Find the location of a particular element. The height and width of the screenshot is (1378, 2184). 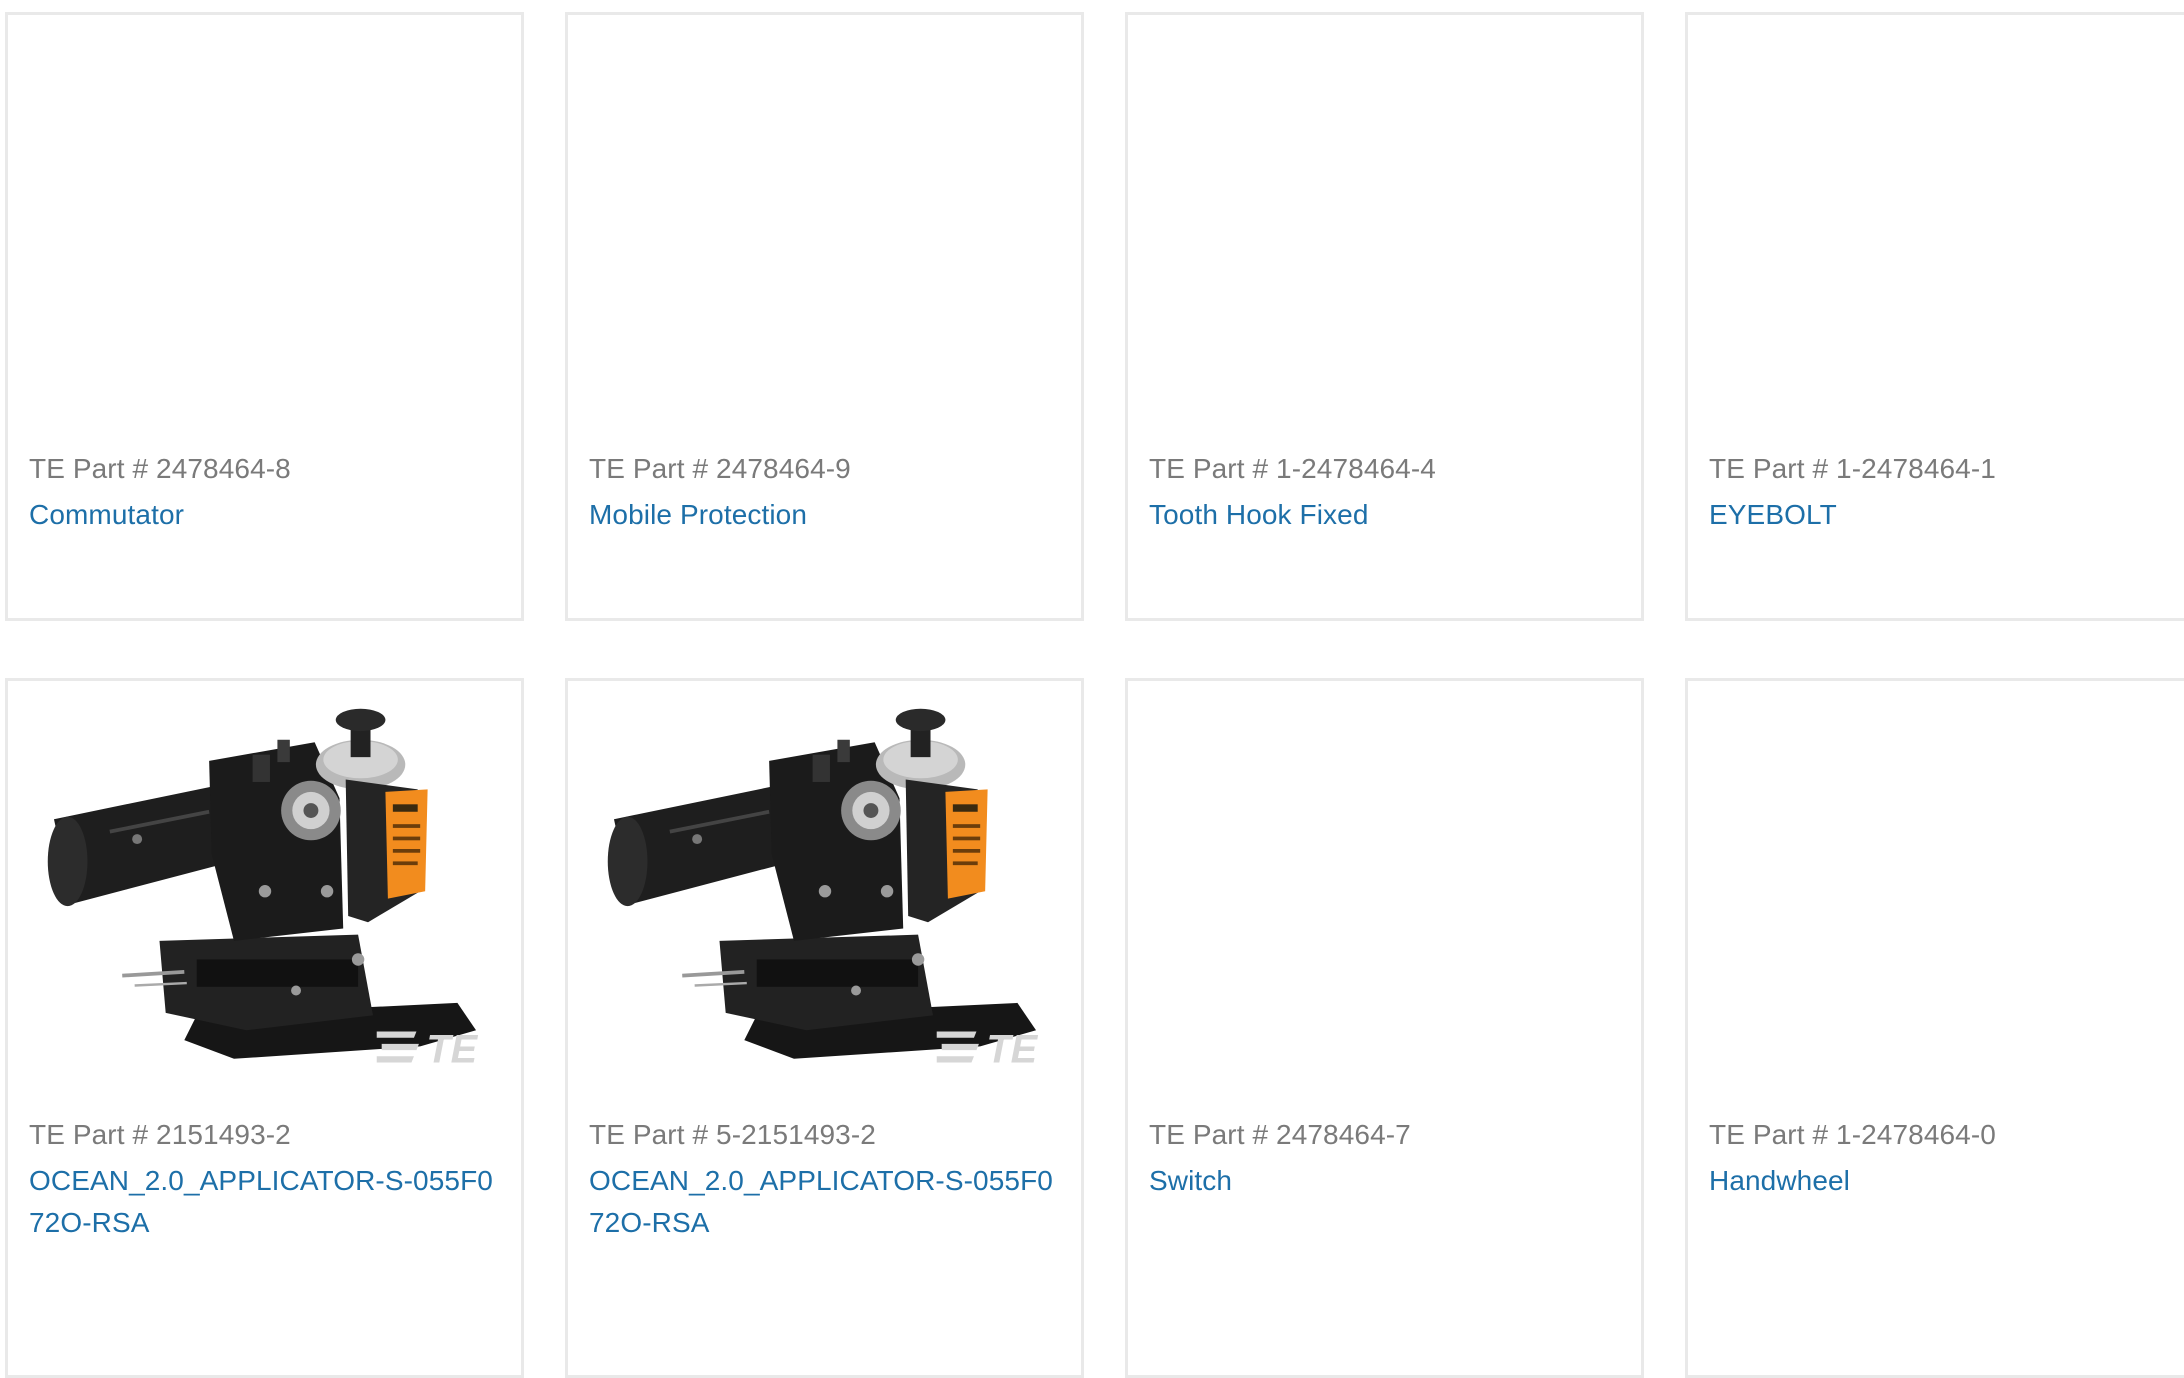

product-card: TE Part # 2478464-9 Mobile Protection is located at coordinates (824, 316).